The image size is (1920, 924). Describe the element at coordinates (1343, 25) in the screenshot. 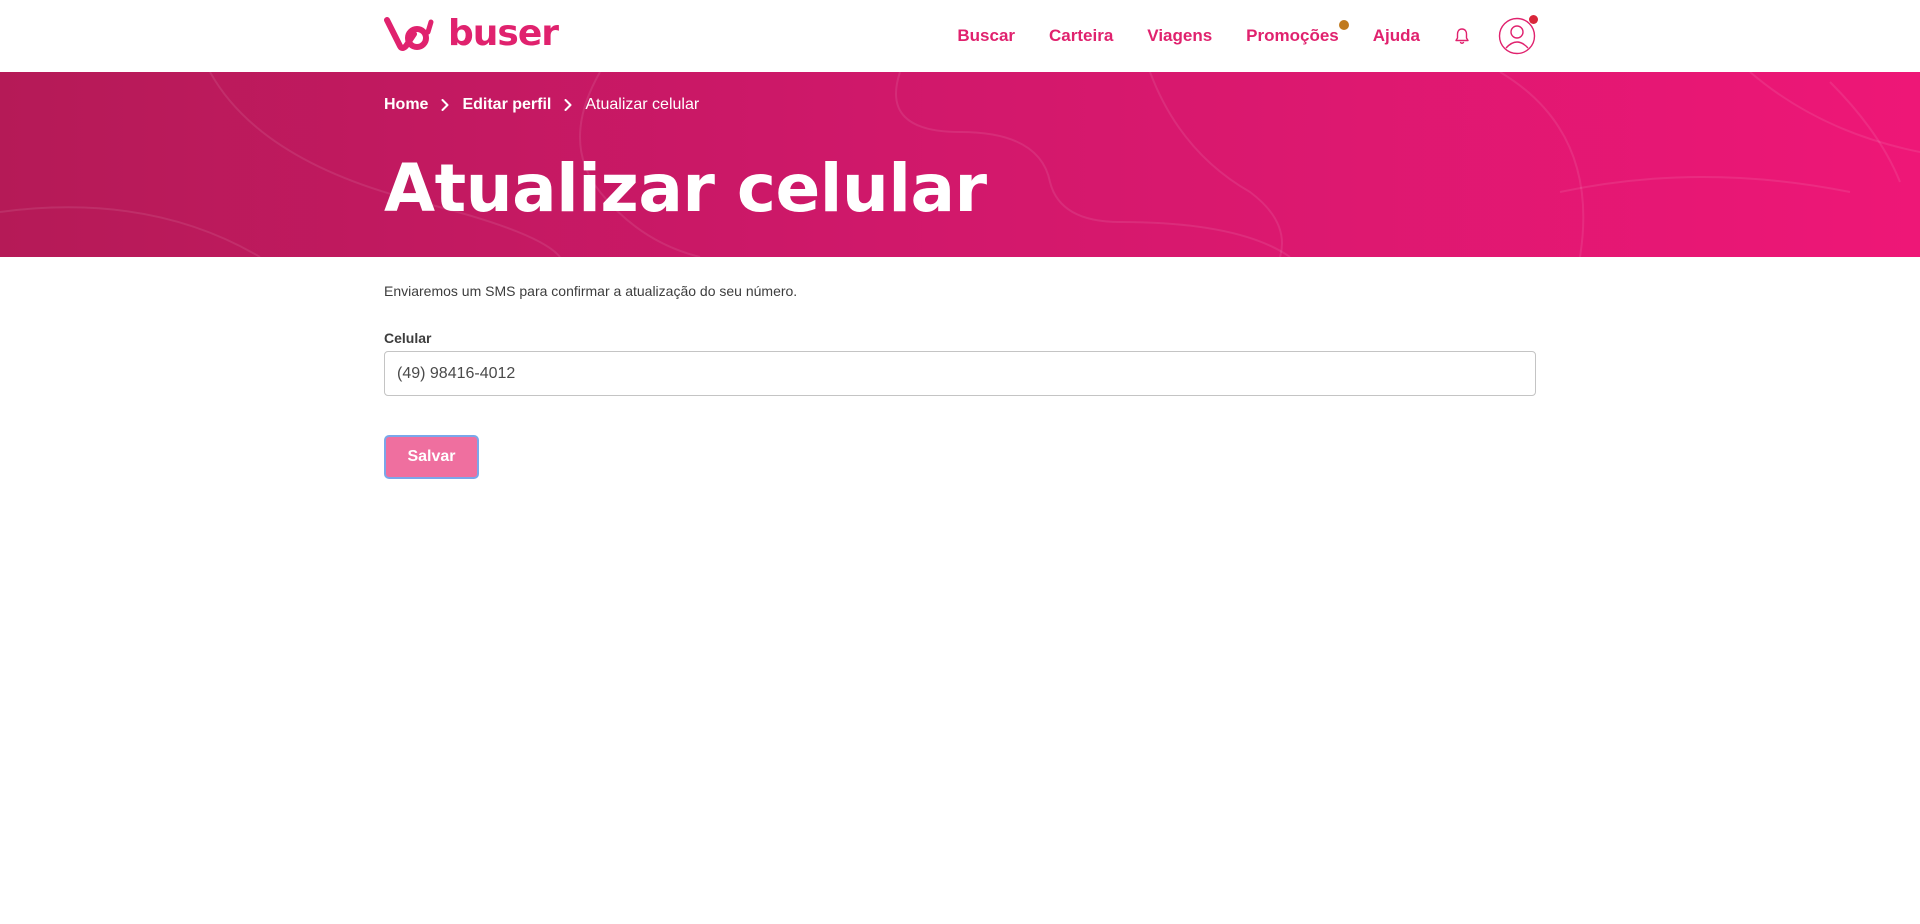

I see `promo-notification-dot` at that location.